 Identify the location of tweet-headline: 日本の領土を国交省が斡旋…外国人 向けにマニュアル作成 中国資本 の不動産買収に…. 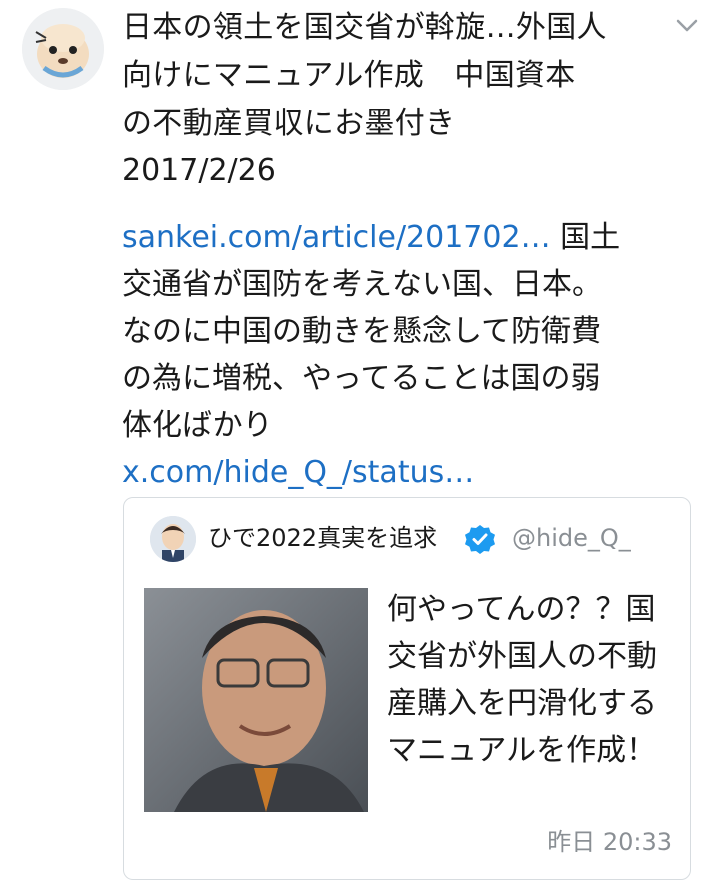
(364, 75).